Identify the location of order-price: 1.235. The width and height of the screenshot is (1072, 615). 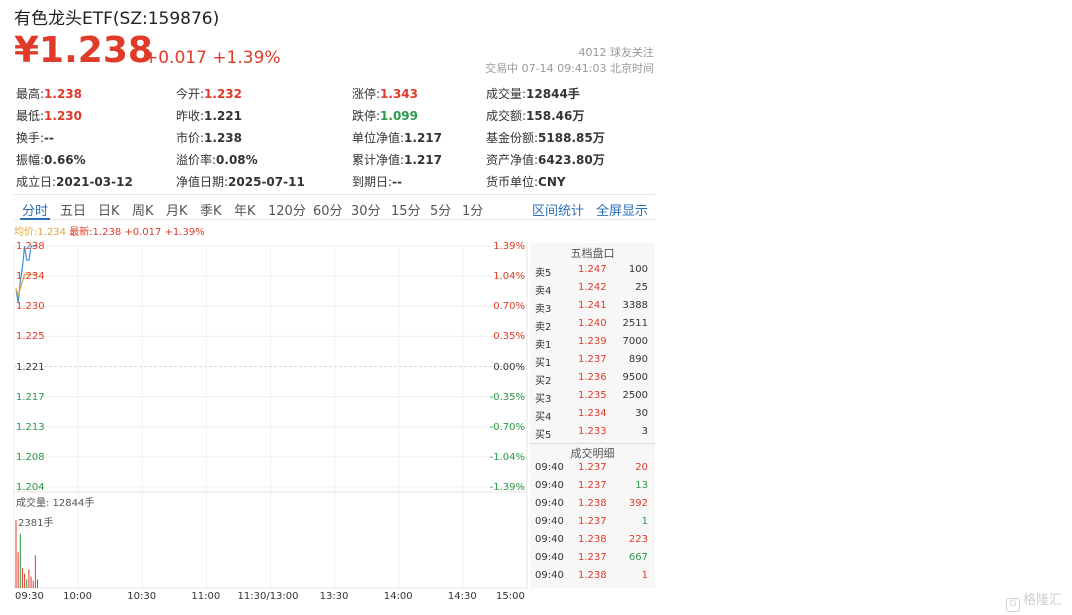
(592, 395).